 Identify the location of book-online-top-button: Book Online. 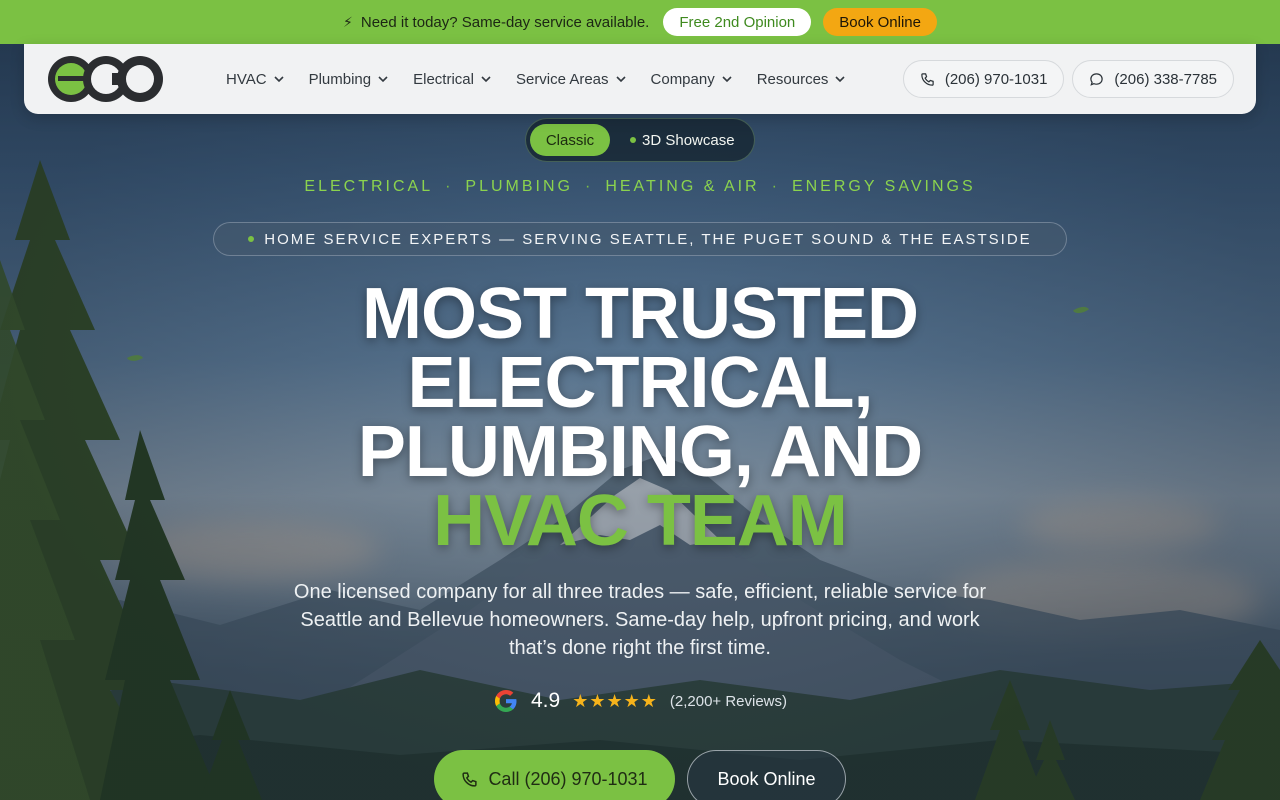
(880, 22).